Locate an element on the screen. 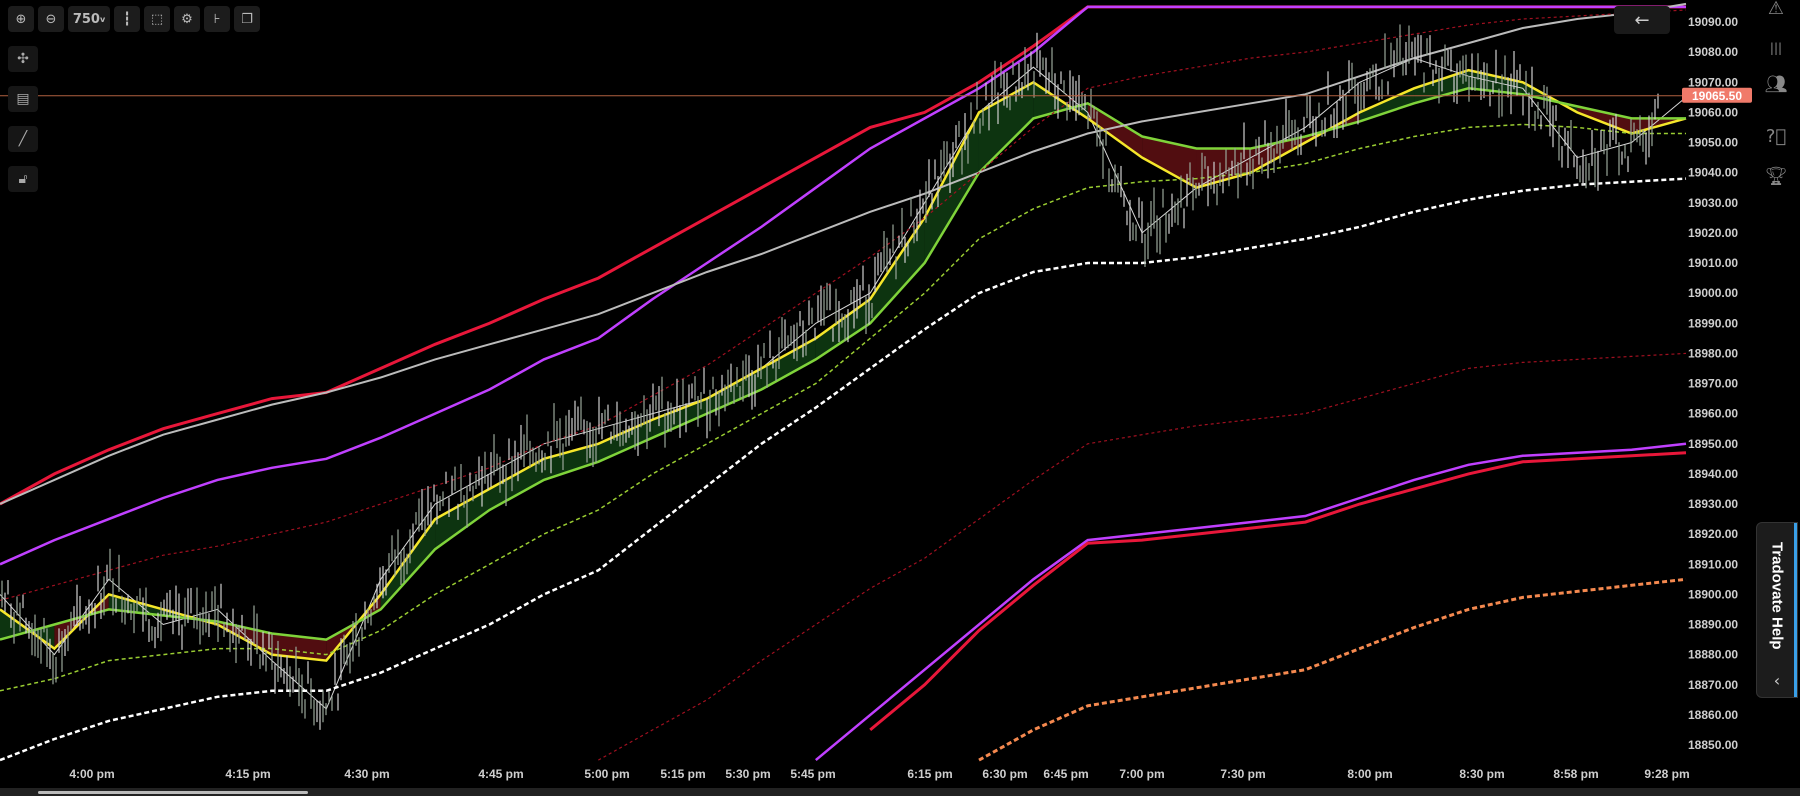  price-tick-label: 19020.00 is located at coordinates (1713, 233).